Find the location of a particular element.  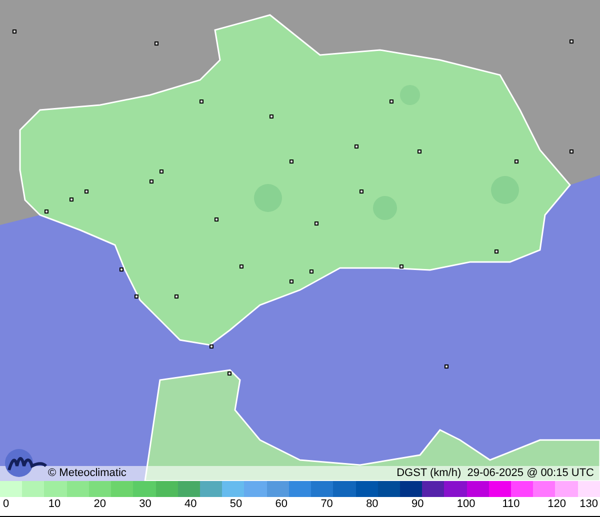

caption-text: DGST (km/h) 29-06-2025 @ 00:15 UTC is located at coordinates (495, 473).